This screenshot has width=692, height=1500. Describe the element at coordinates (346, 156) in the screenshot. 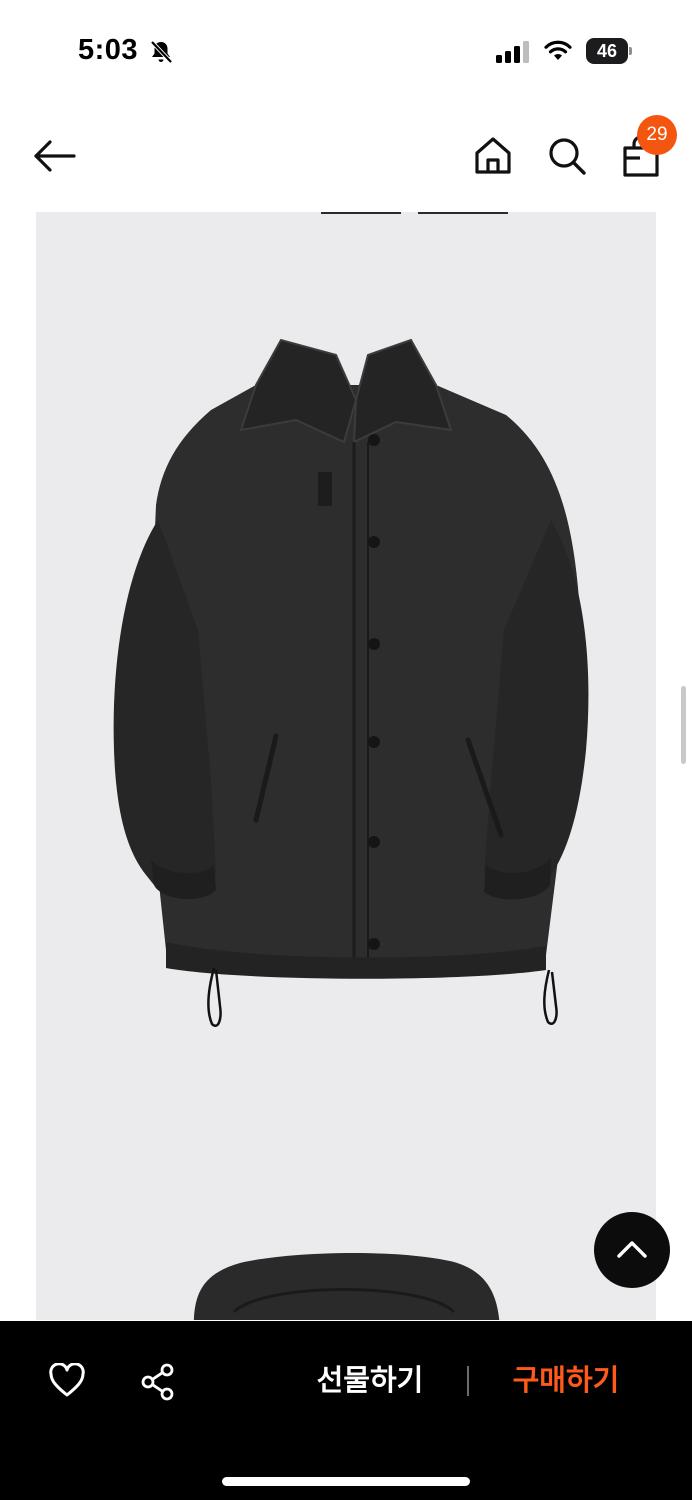

I see `app-header` at that location.